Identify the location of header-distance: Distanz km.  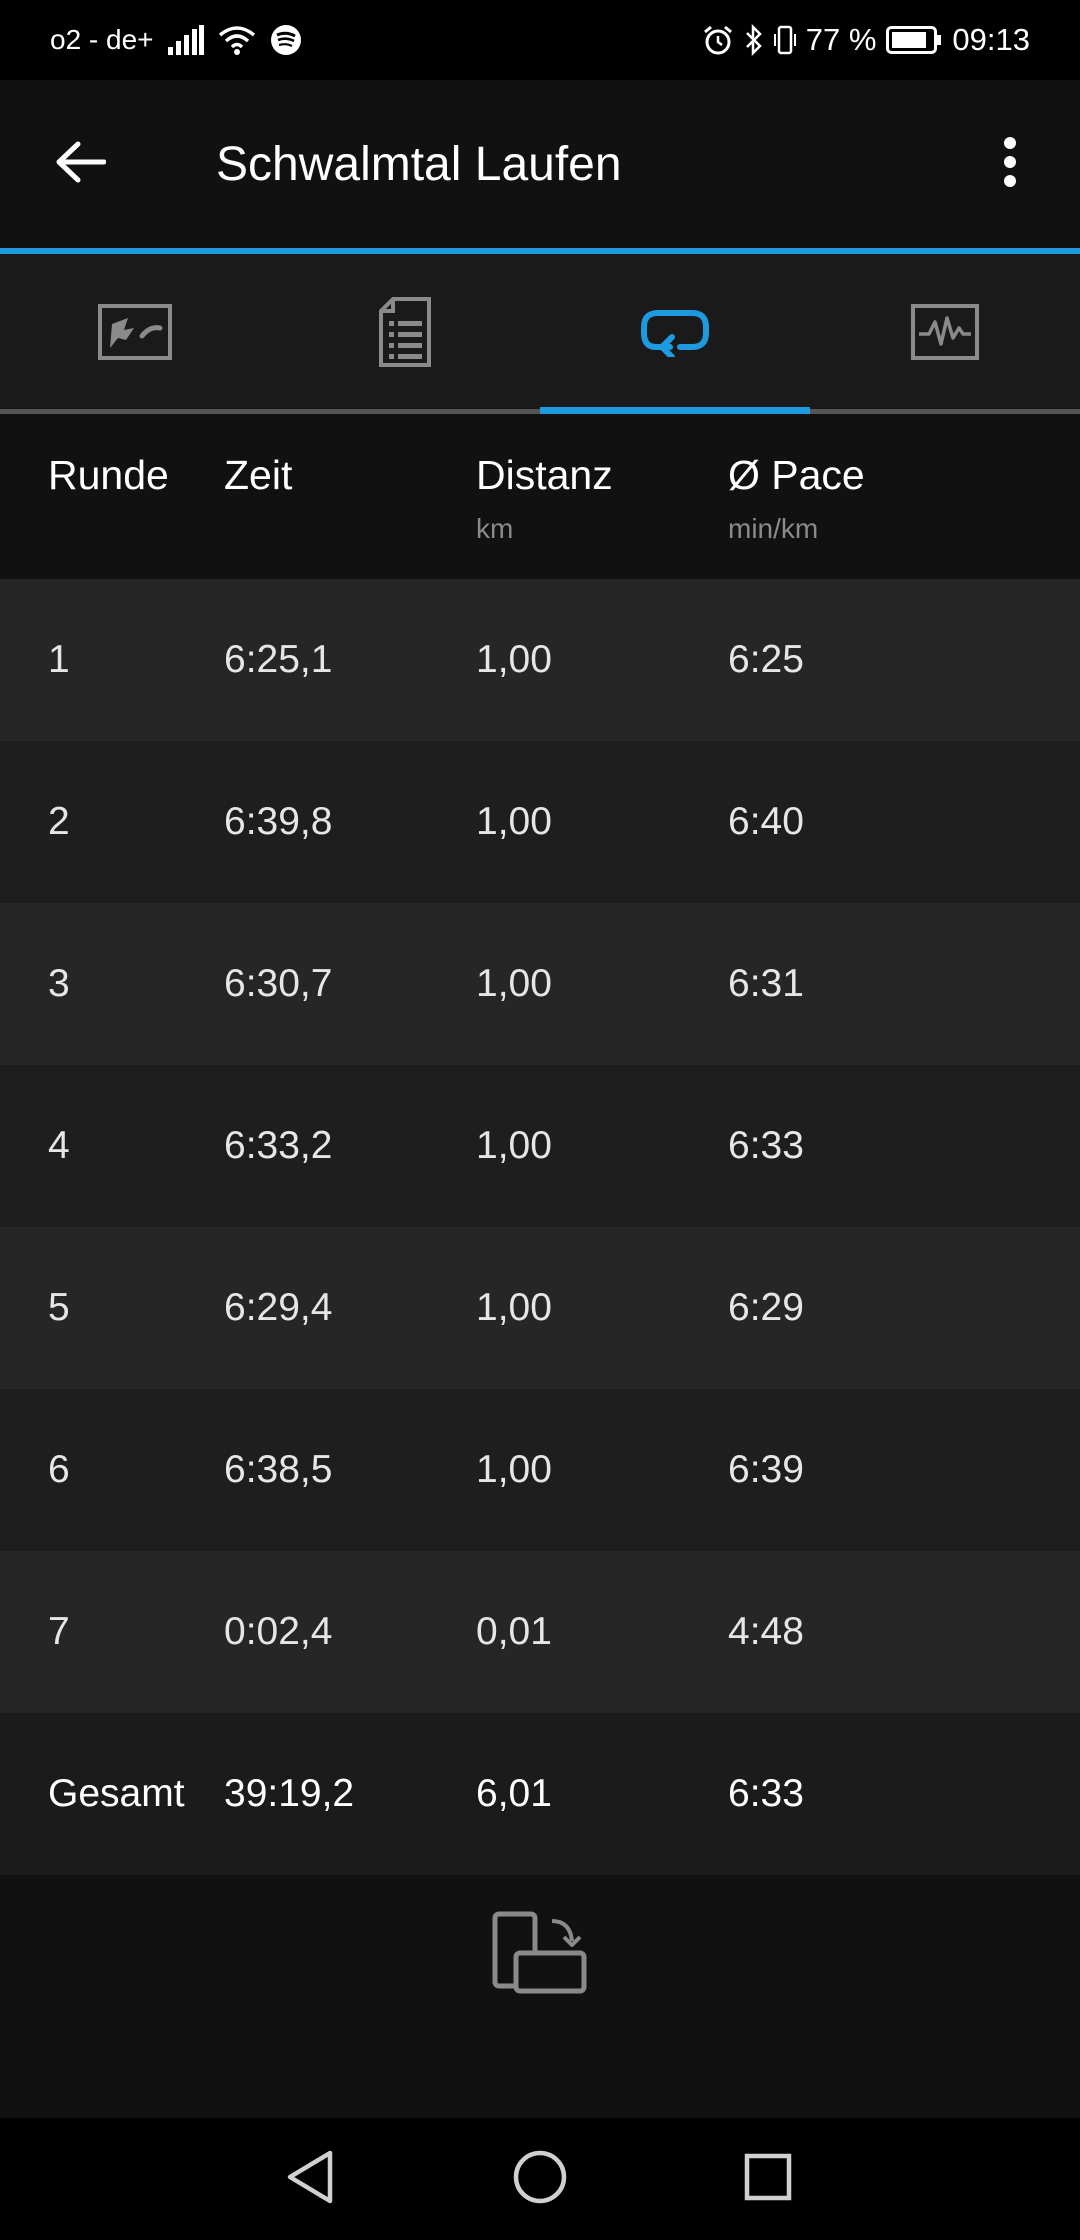
(544, 498).